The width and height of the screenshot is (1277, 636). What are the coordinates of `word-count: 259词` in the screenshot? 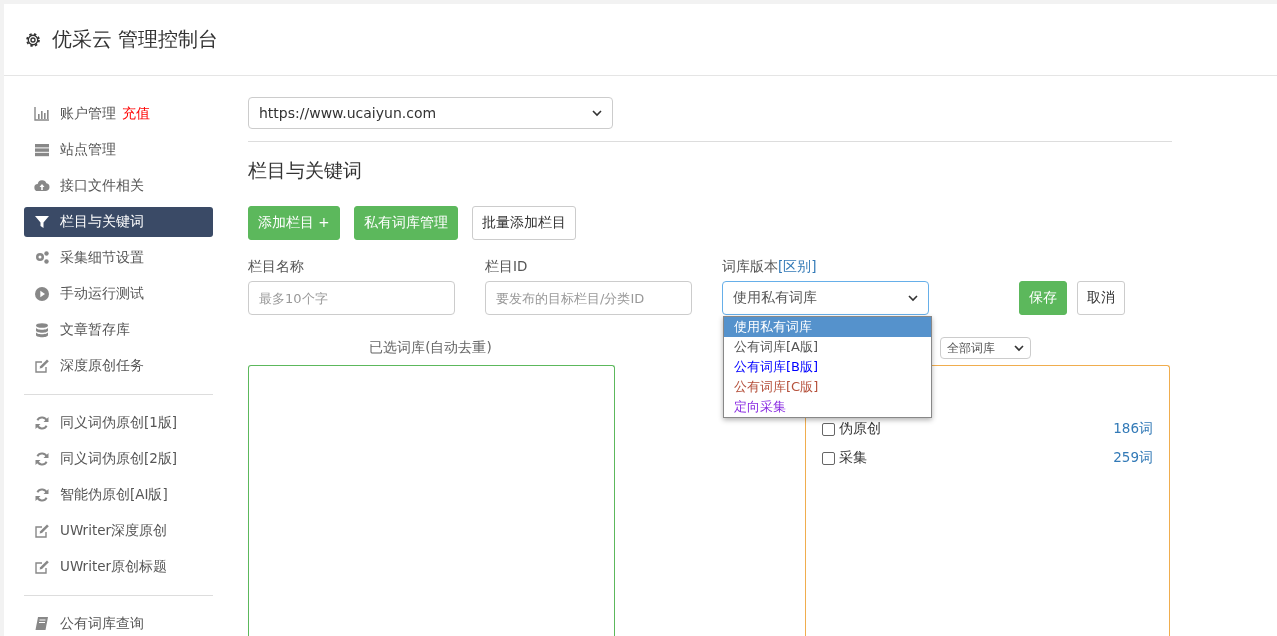 It's located at (1133, 458).